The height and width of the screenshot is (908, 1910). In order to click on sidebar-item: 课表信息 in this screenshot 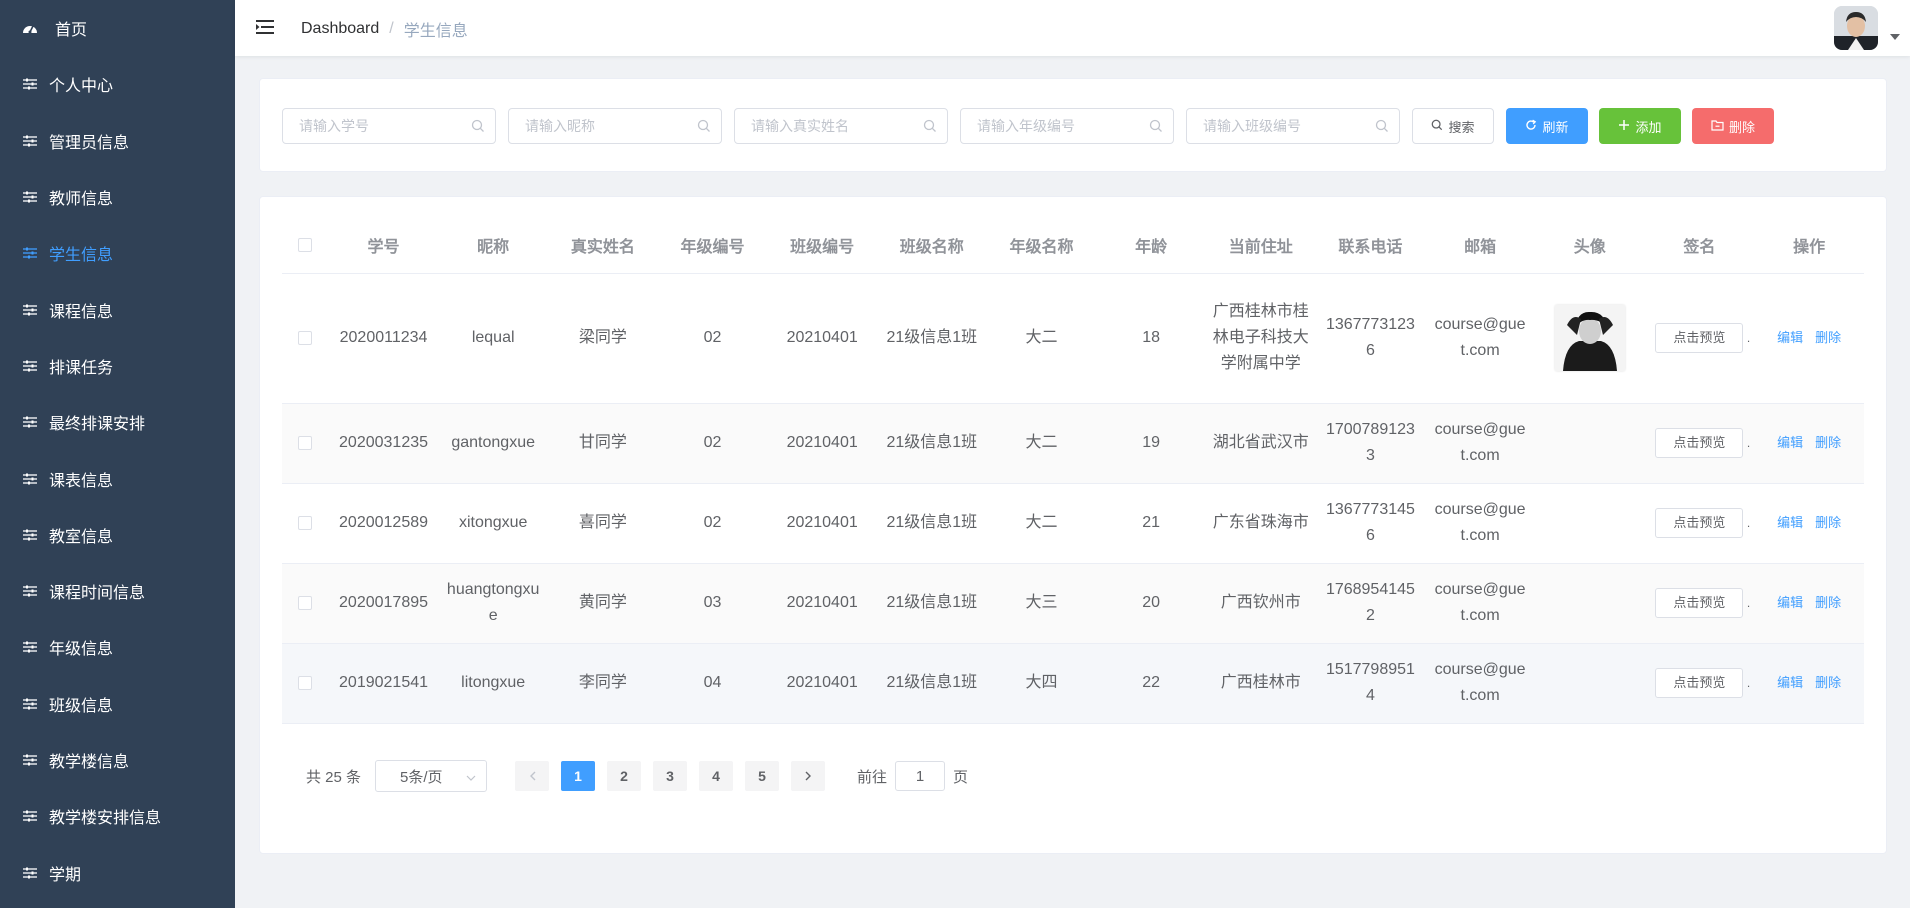, I will do `click(117, 478)`.